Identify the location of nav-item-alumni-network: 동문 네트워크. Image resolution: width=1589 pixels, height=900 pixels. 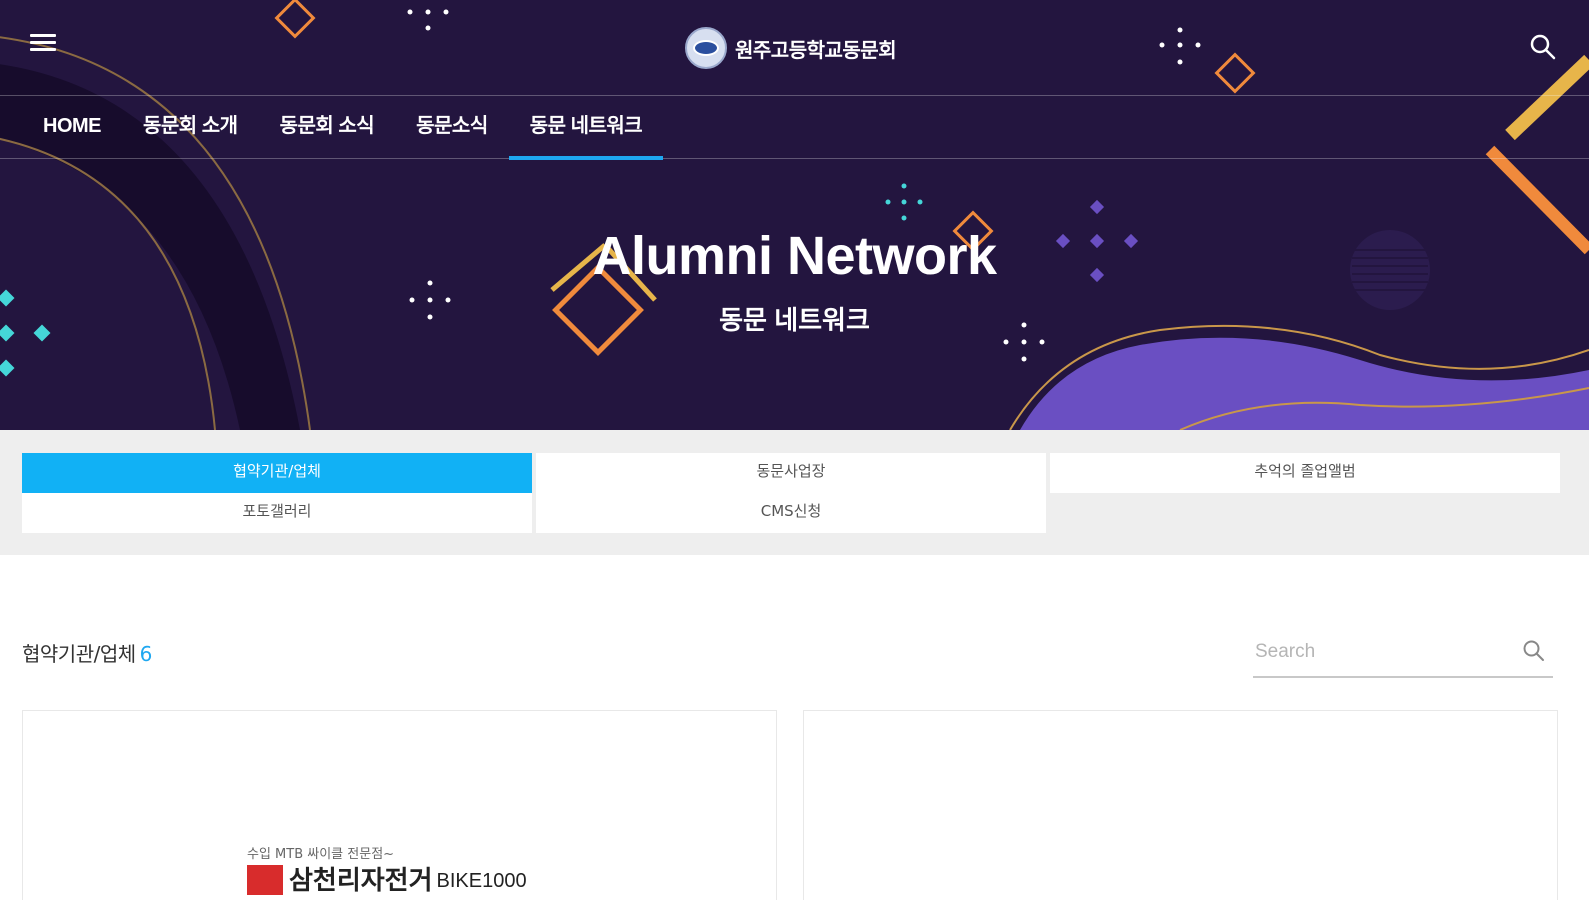
(586, 128).